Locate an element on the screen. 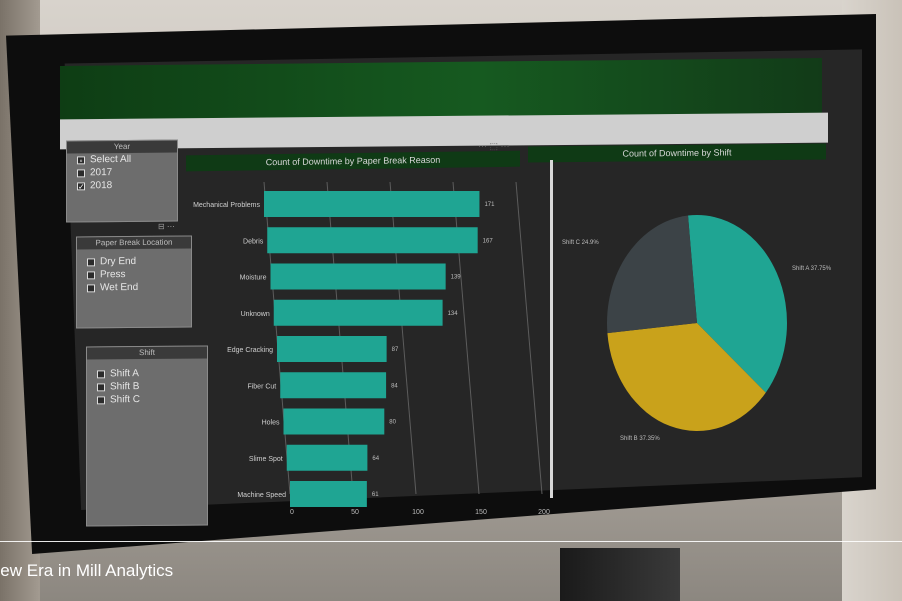  category-label: Slime Spot is located at coordinates (266, 459).